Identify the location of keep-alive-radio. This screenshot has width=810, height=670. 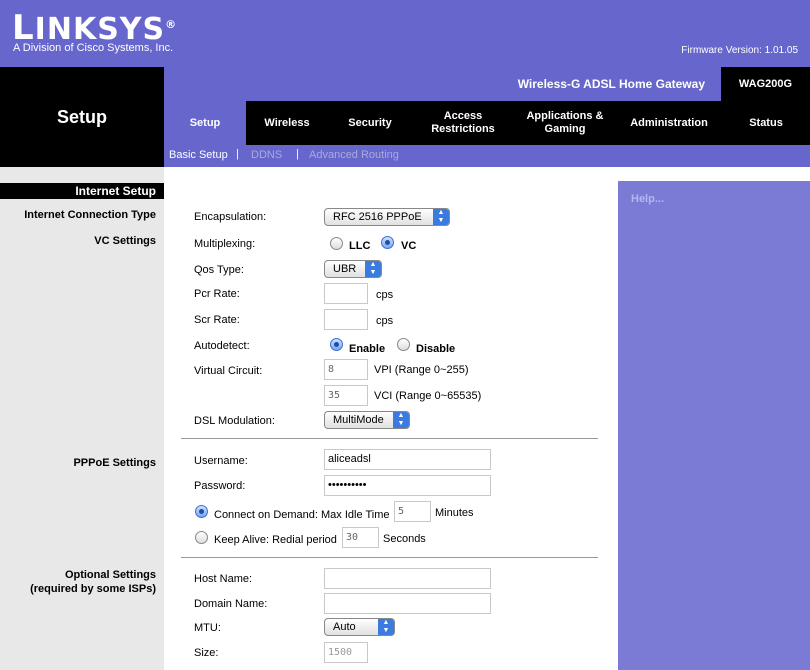
(201, 537).